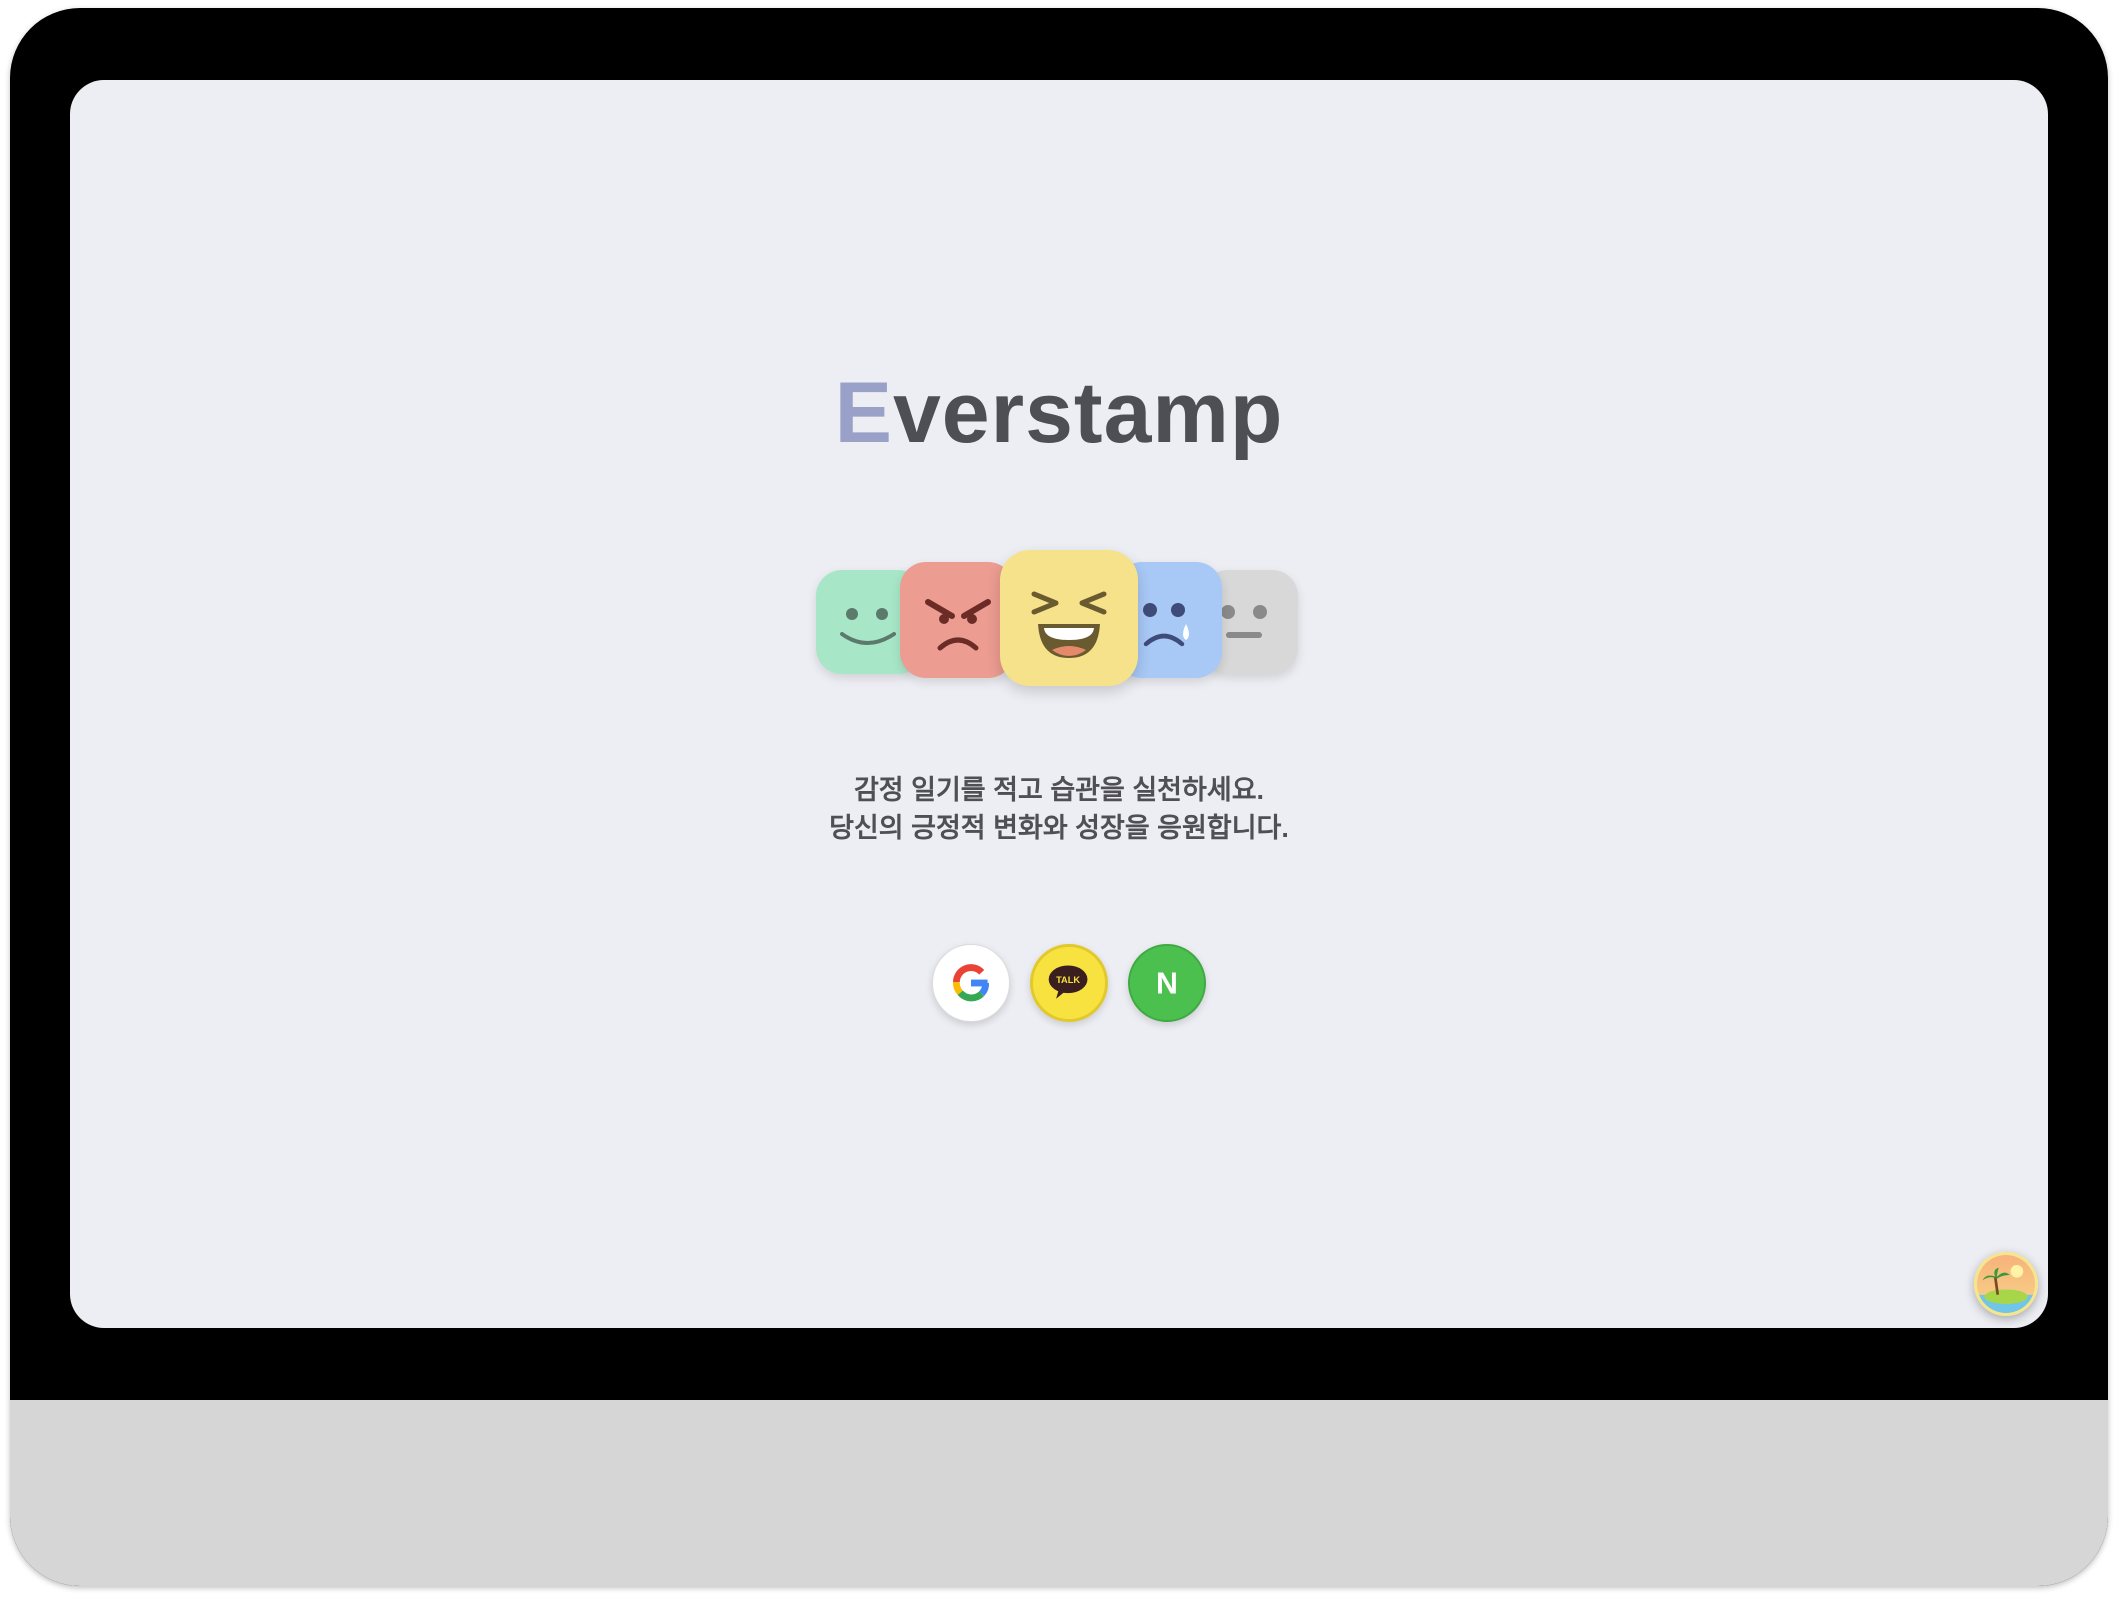 The image size is (2118, 1604). Describe the element at coordinates (1059, 1493) in the screenshot. I see `monitor-chin` at that location.